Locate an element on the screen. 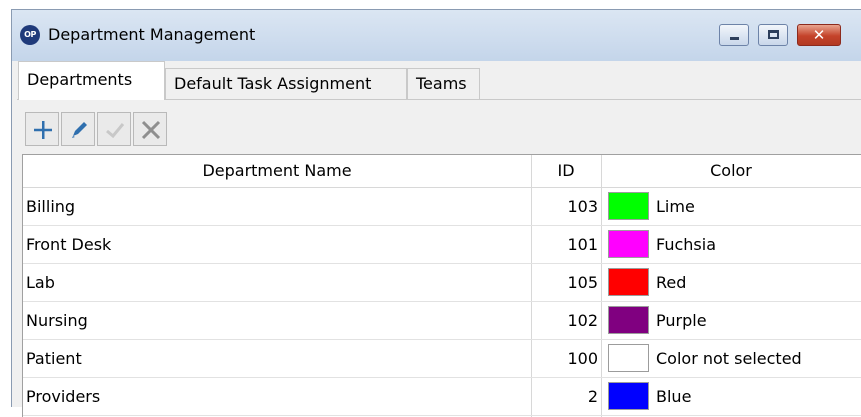  save-button is located at coordinates (114, 129).